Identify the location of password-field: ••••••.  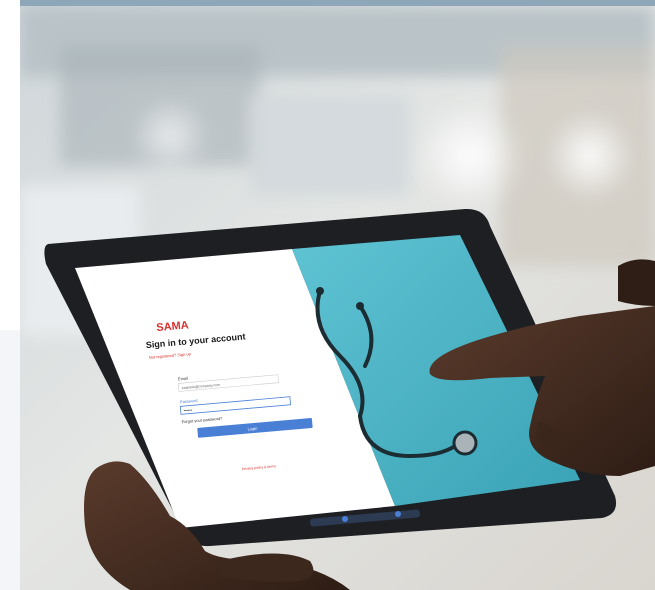
(187, 410).